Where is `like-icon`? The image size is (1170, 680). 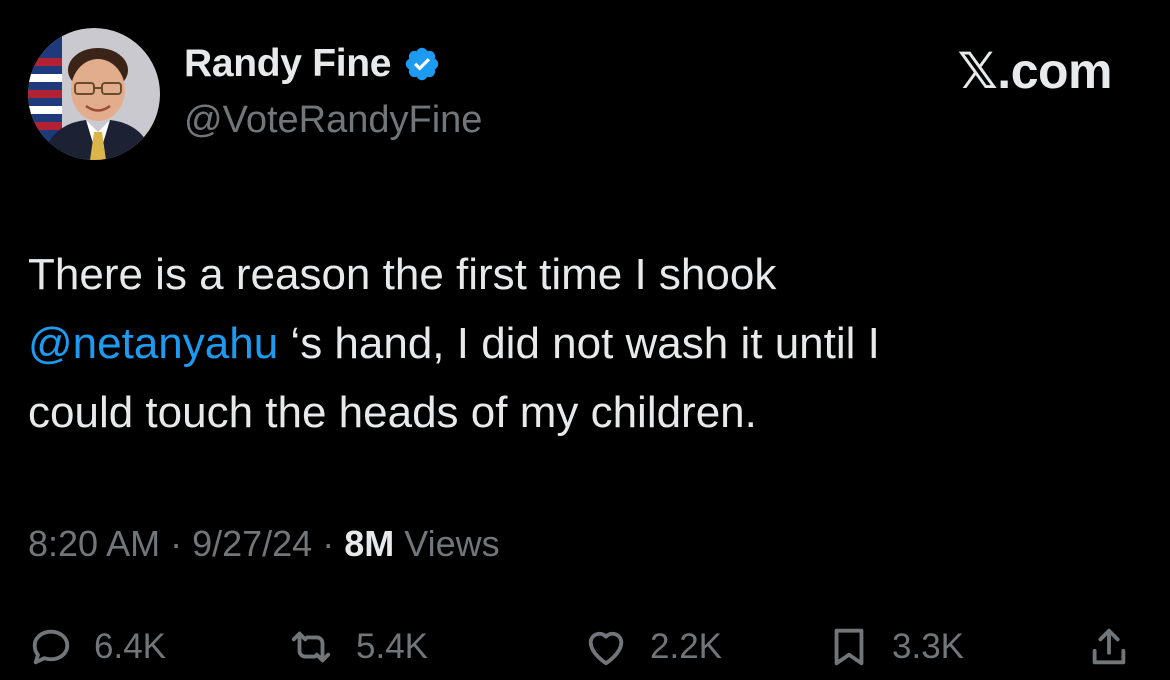 like-icon is located at coordinates (606, 648).